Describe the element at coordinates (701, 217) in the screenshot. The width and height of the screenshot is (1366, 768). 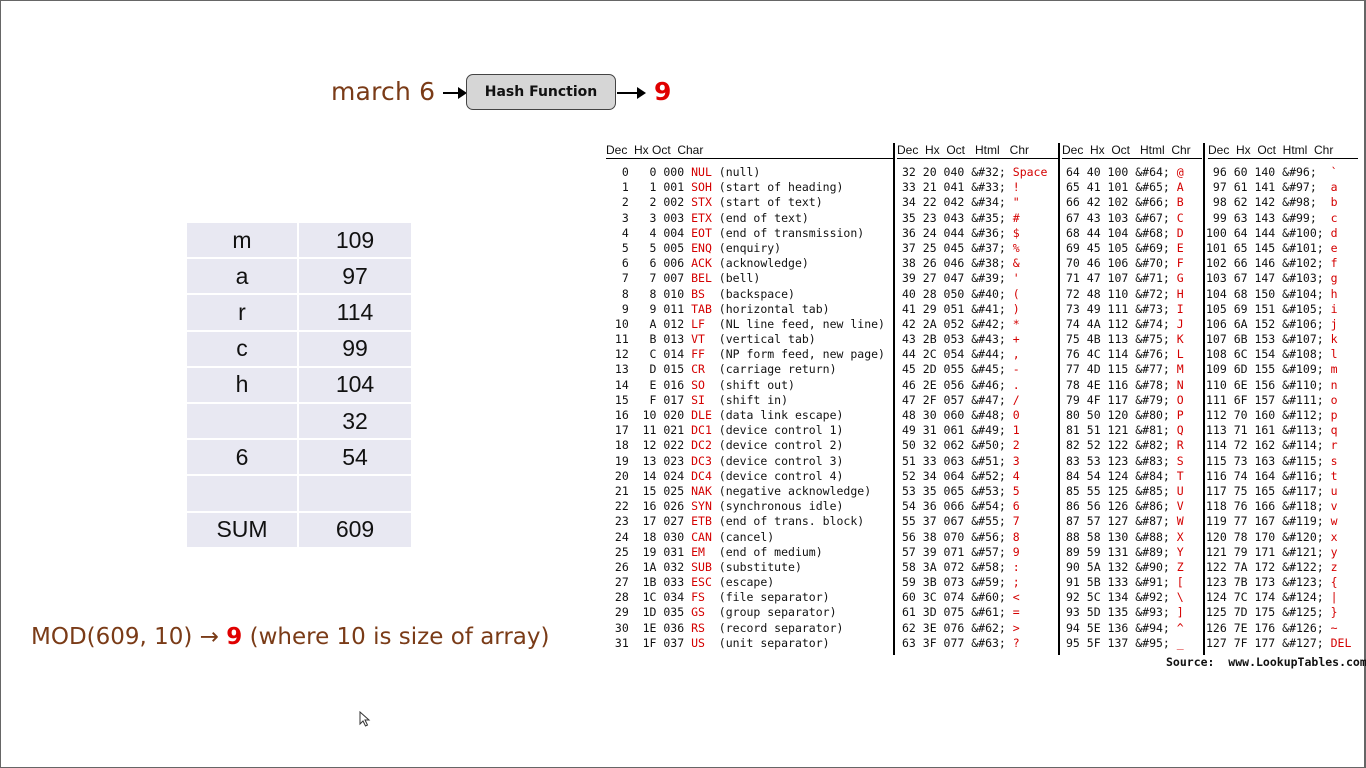
I see `ascii-char: ETX` at that location.